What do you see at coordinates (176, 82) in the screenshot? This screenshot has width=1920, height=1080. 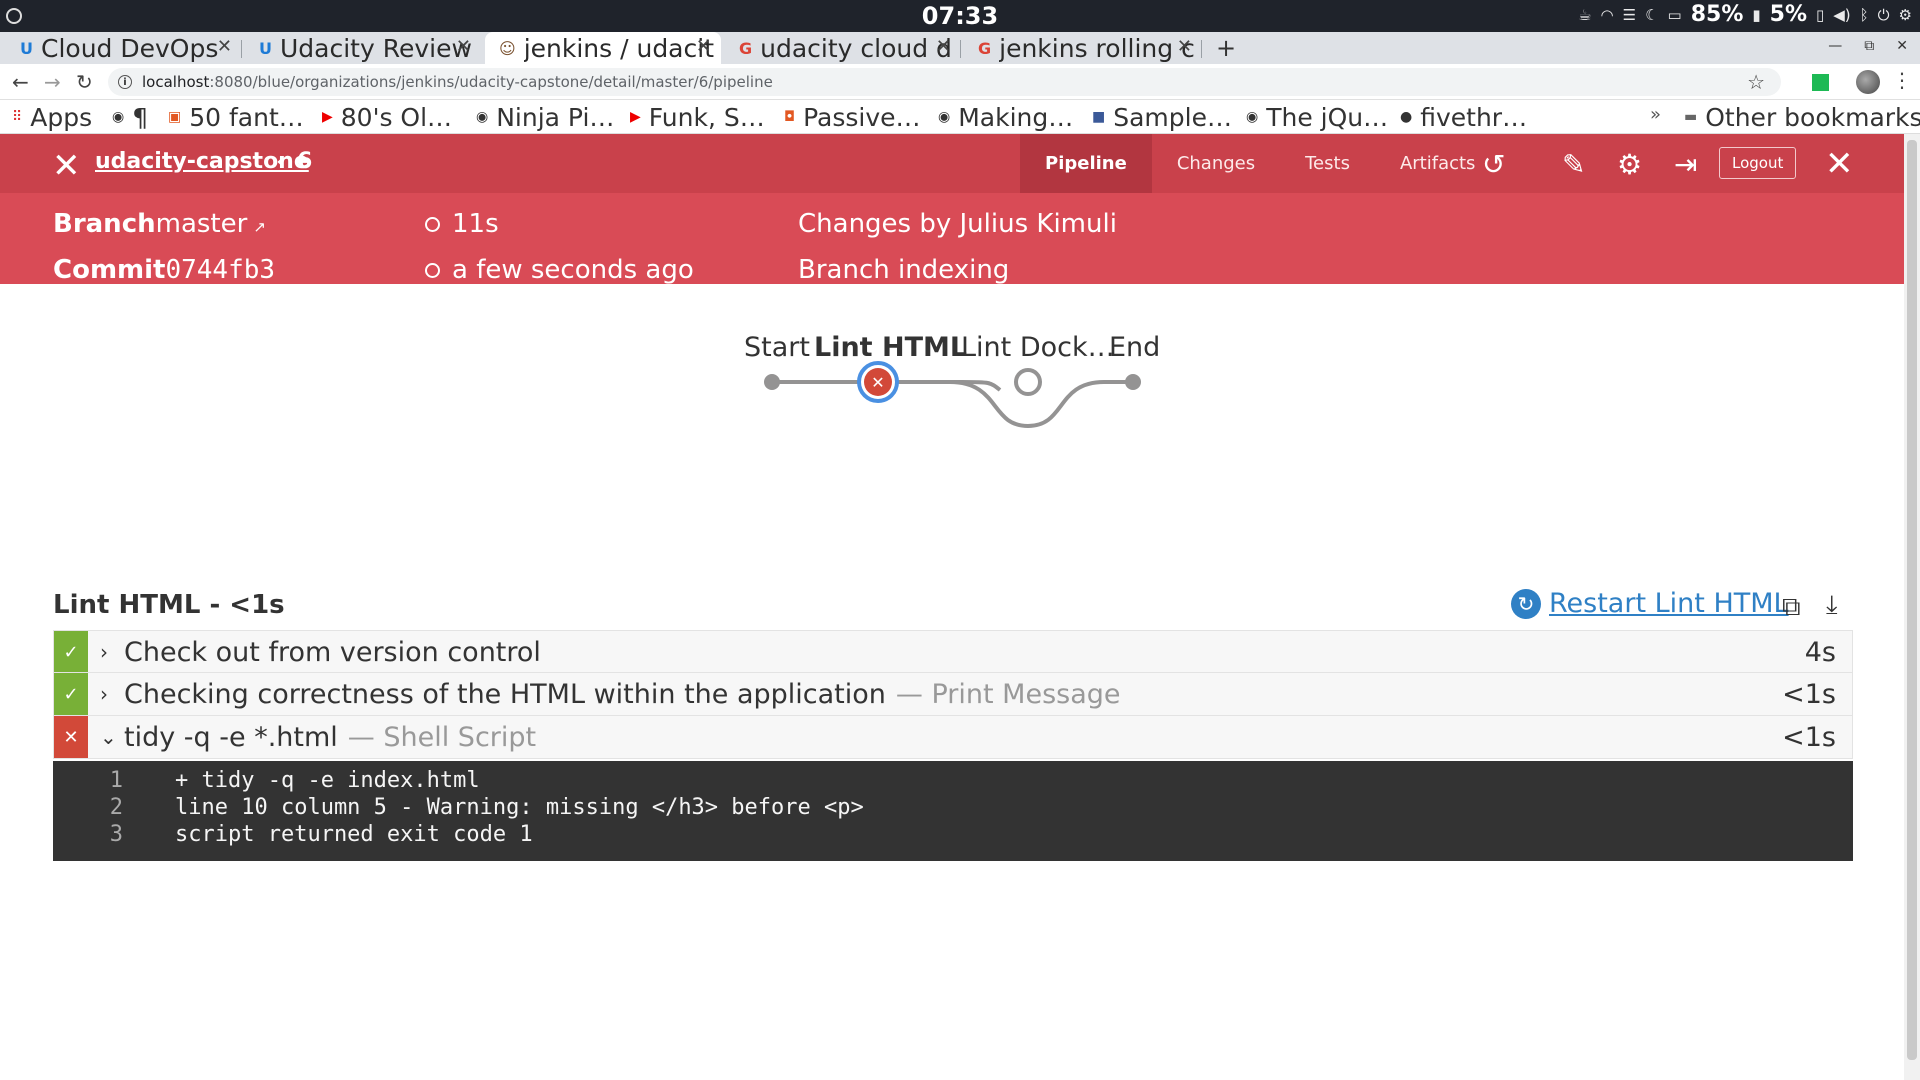 I see `url-host: localhost` at bounding box center [176, 82].